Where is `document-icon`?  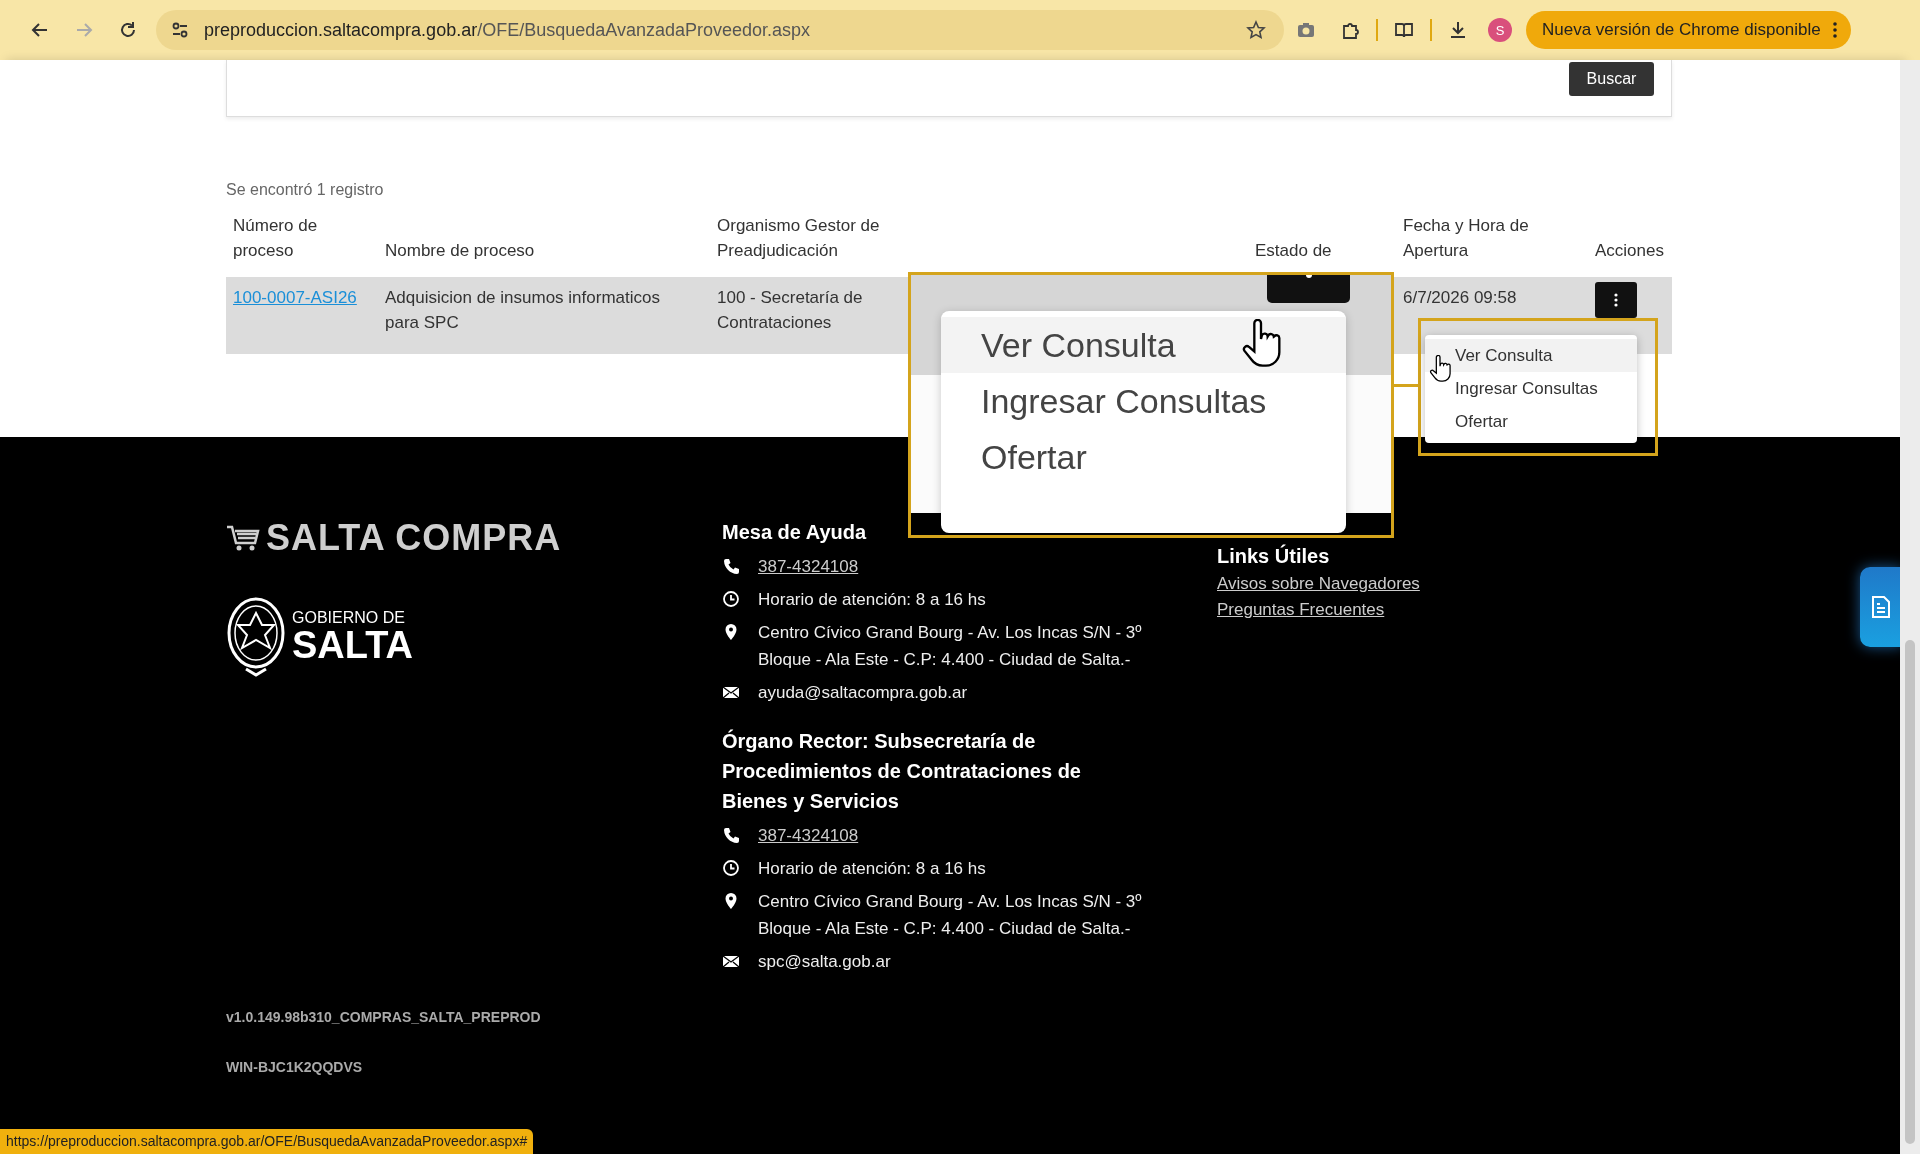
document-icon is located at coordinates (1881, 607).